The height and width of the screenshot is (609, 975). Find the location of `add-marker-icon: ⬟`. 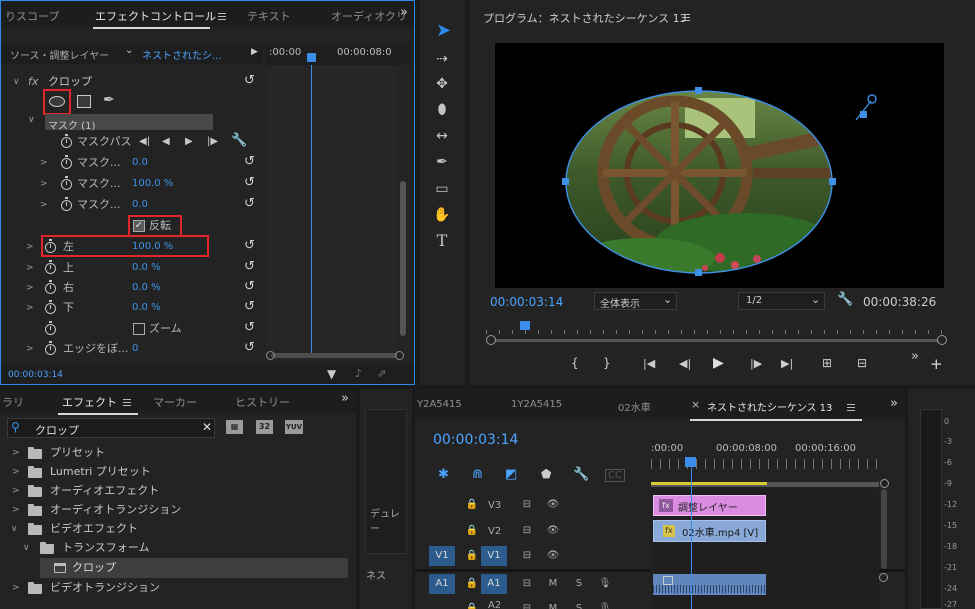

add-marker-icon: ⬟ is located at coordinates (546, 474).